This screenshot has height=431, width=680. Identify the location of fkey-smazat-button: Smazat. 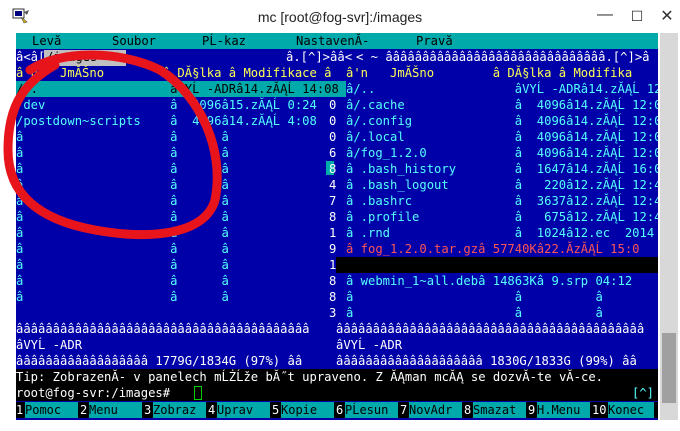
(499, 410).